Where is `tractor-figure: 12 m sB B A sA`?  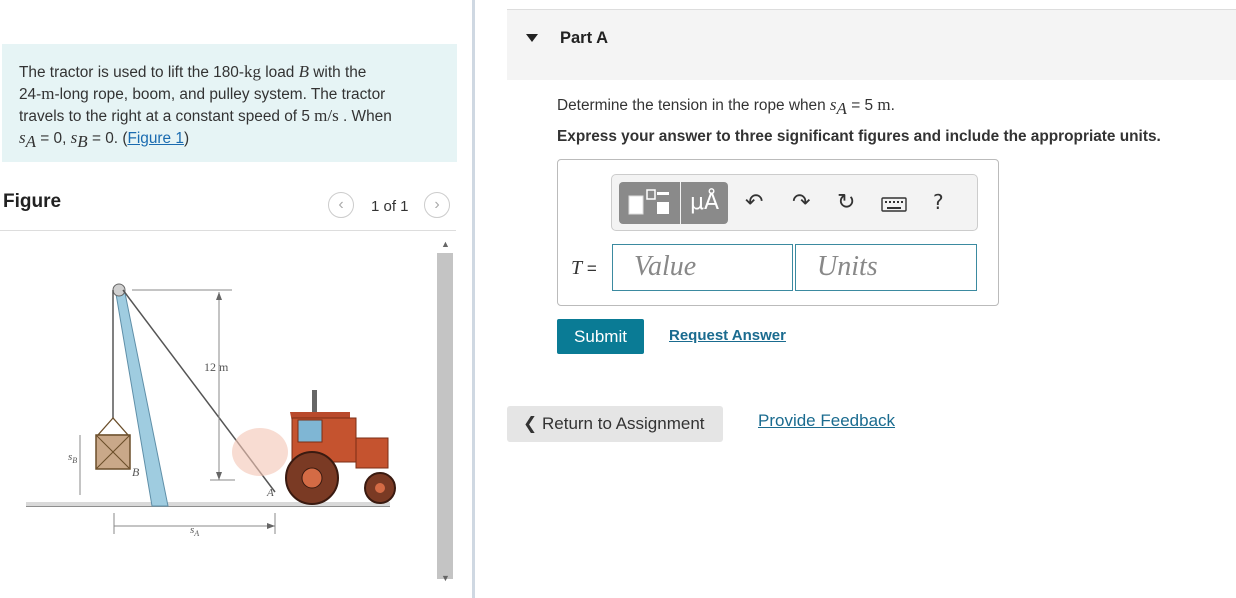 tractor-figure: 12 m sB B A sA is located at coordinates (211, 410).